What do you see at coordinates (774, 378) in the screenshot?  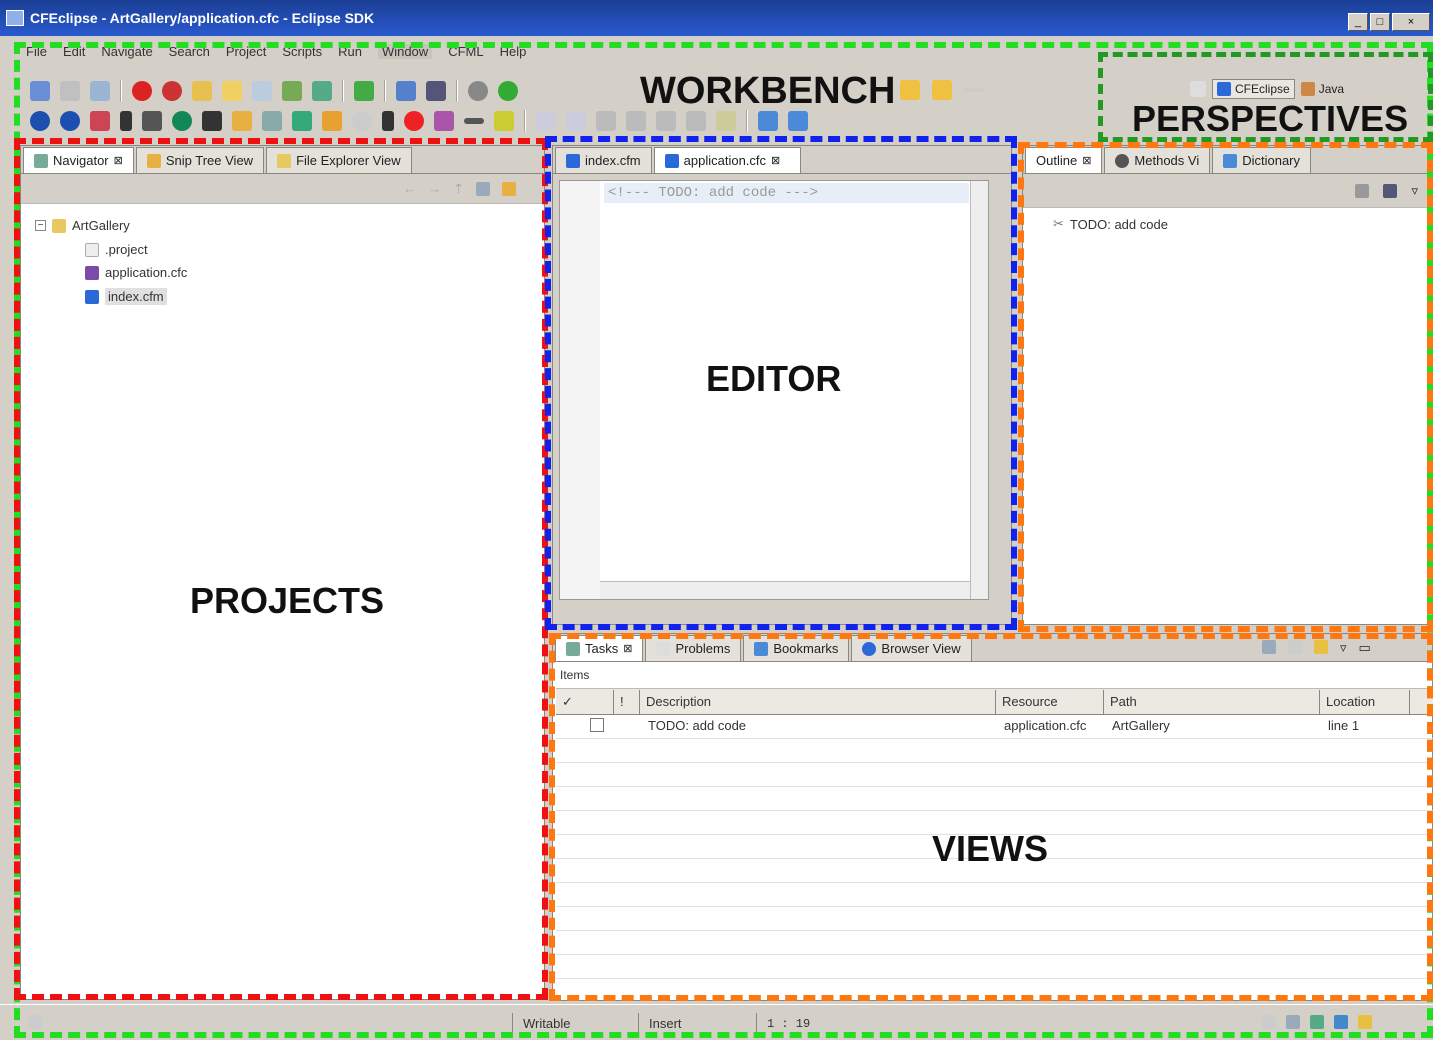 I see `editor-annotation: EDITOR` at bounding box center [774, 378].